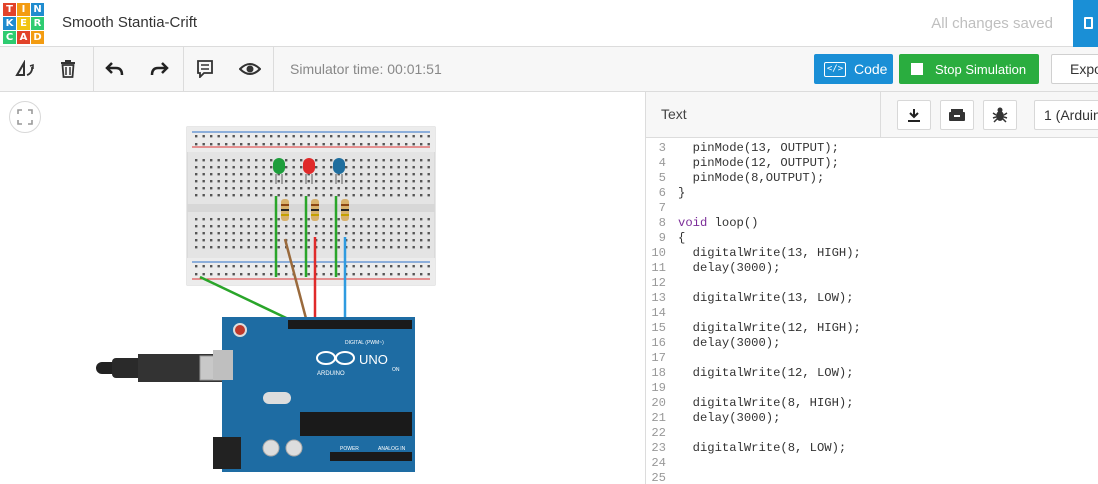 This screenshot has width=1098, height=484. I want to click on line-number: 9, so click(662, 238).